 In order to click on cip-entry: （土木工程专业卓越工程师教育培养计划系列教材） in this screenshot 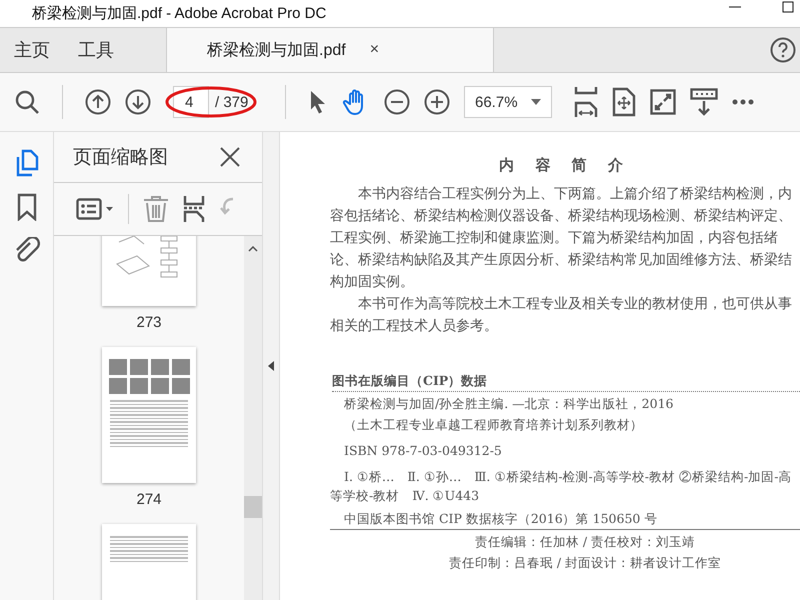, I will do `click(494, 425)`.